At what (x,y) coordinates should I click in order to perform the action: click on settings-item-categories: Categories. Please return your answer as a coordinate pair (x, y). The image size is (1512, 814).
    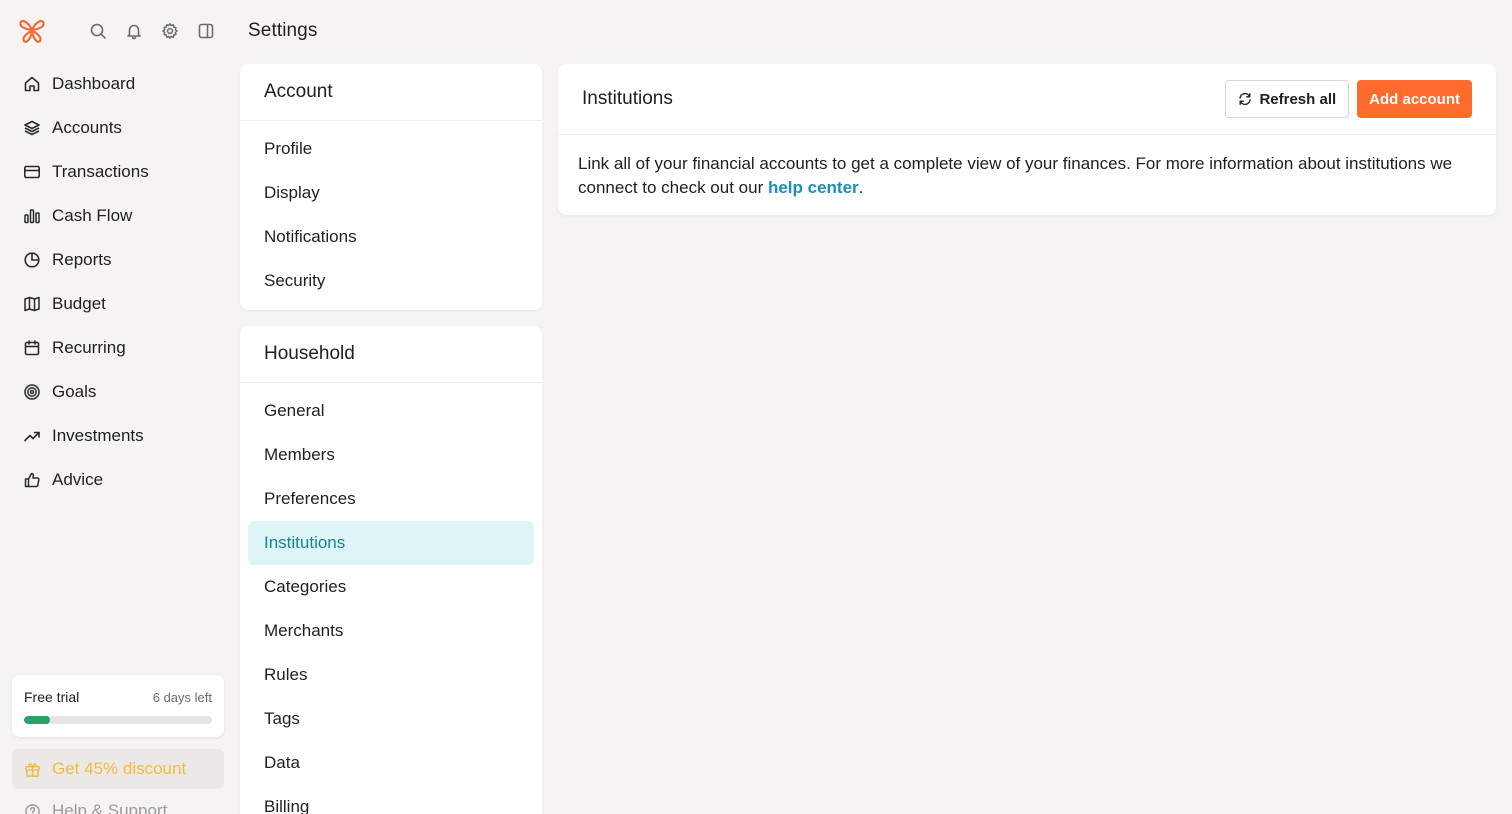
    Looking at the image, I should click on (391, 587).